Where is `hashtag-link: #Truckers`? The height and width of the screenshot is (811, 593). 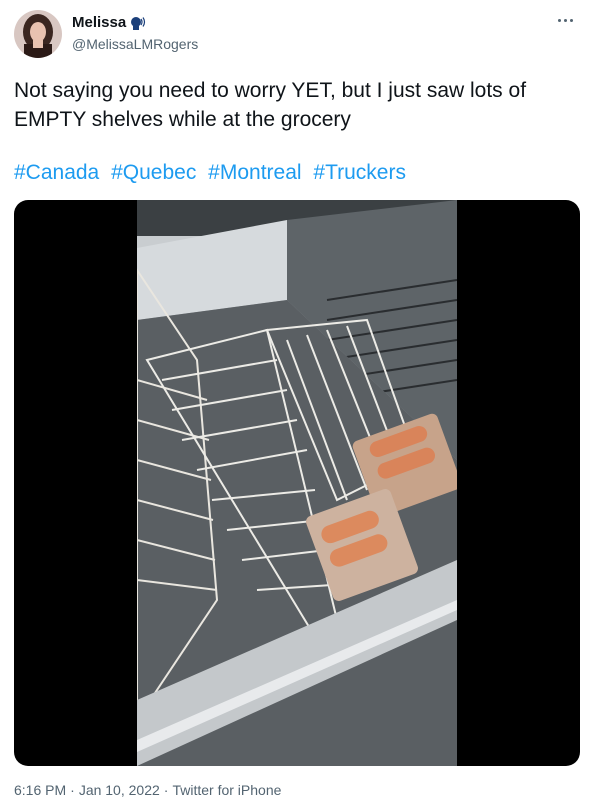
hashtag-link: #Truckers is located at coordinates (359, 172).